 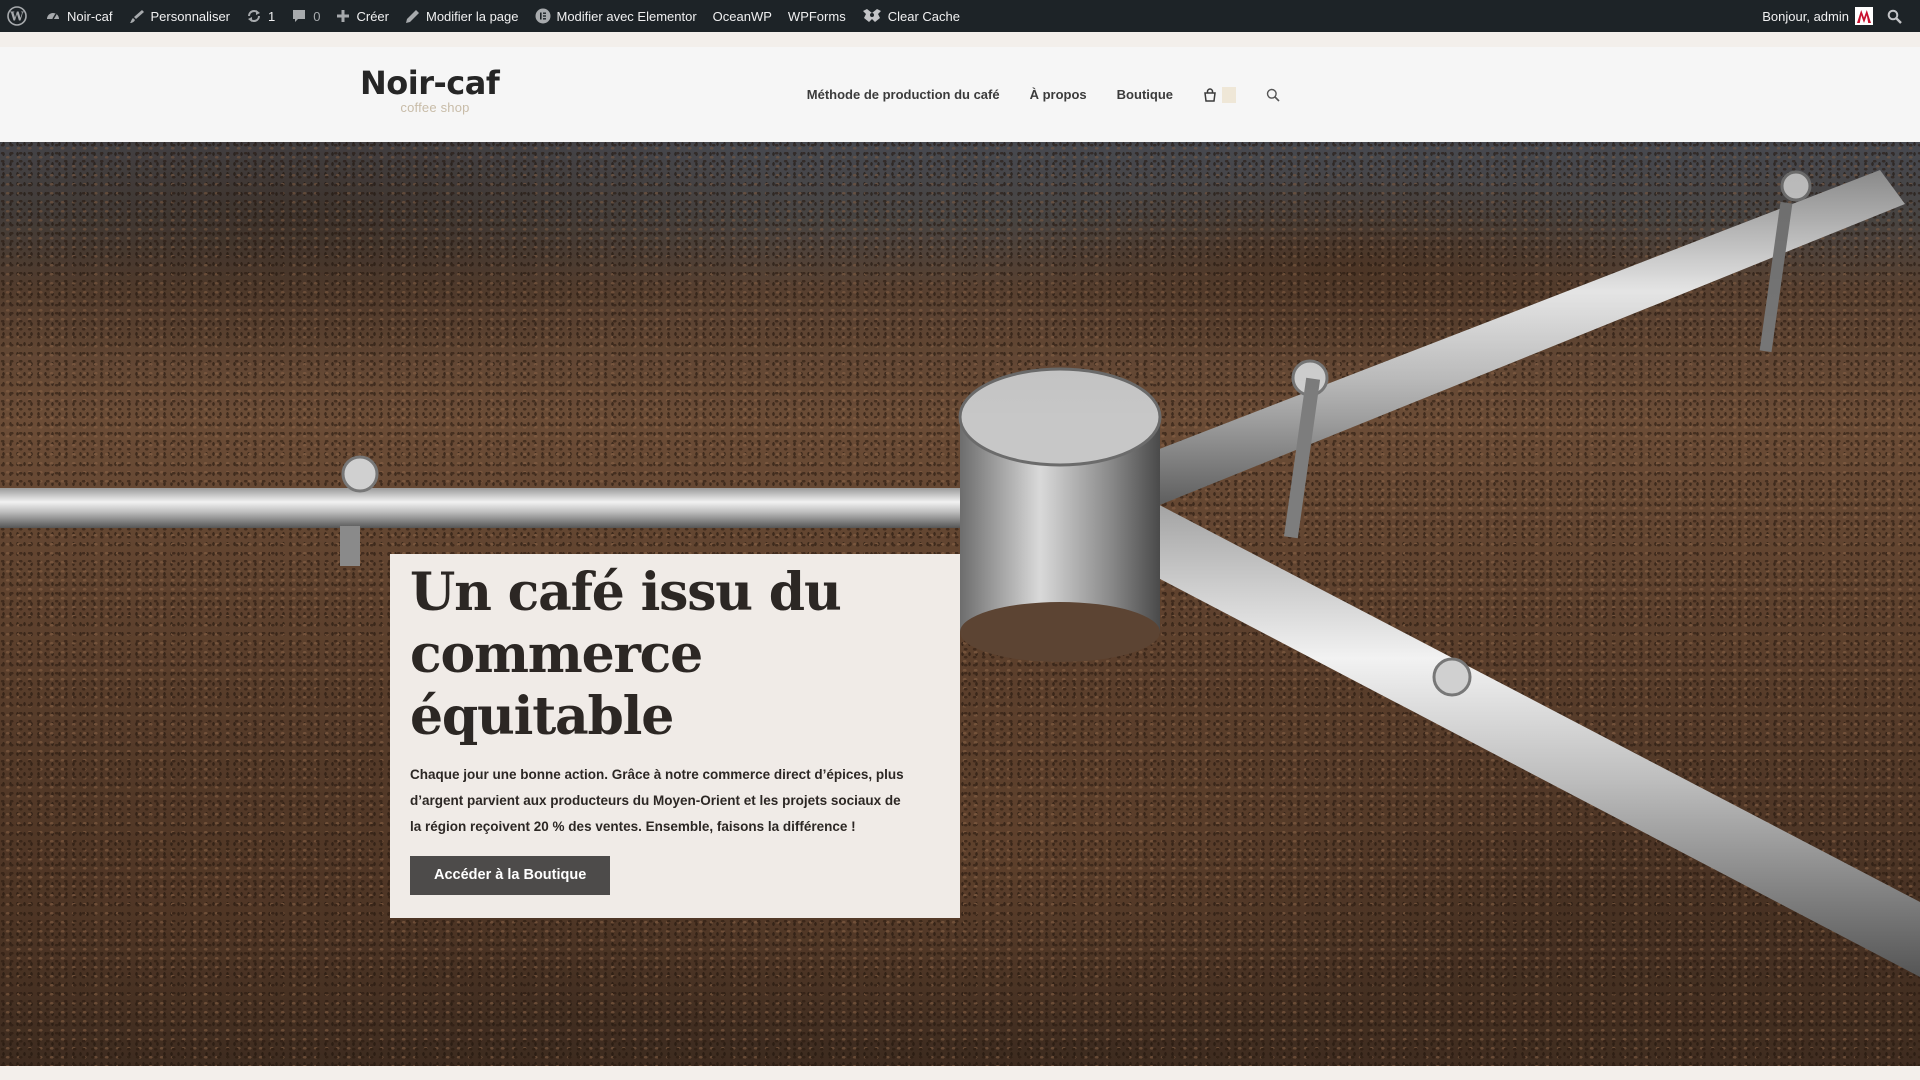 I want to click on plus-icon, so click(x=343, y=16).